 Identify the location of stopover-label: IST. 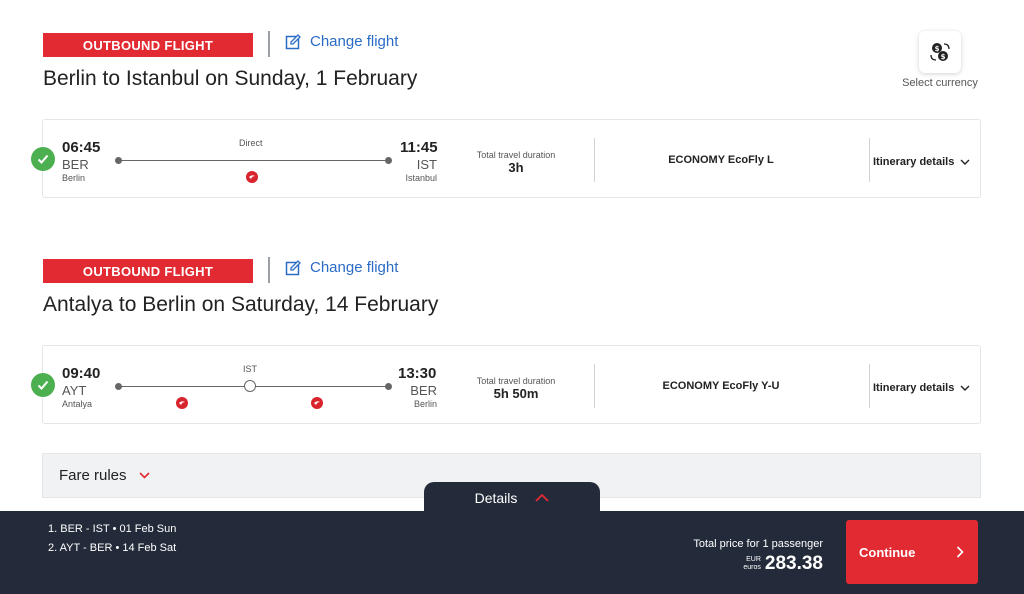
(250, 369).